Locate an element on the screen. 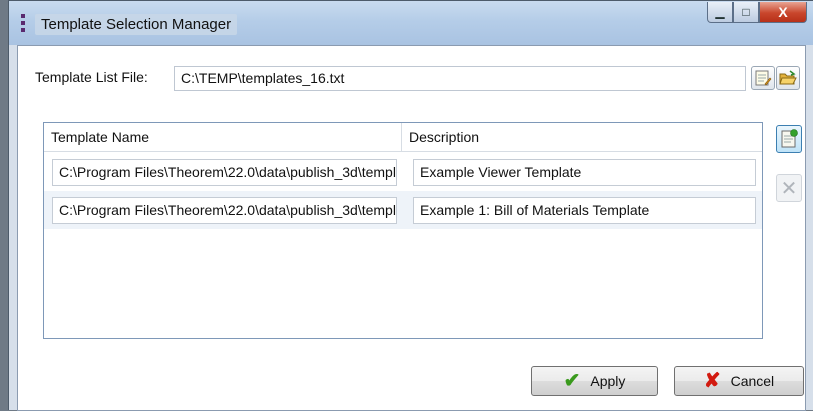 This screenshot has width=813, height=411. minimize-button: ▁ is located at coordinates (720, 12).